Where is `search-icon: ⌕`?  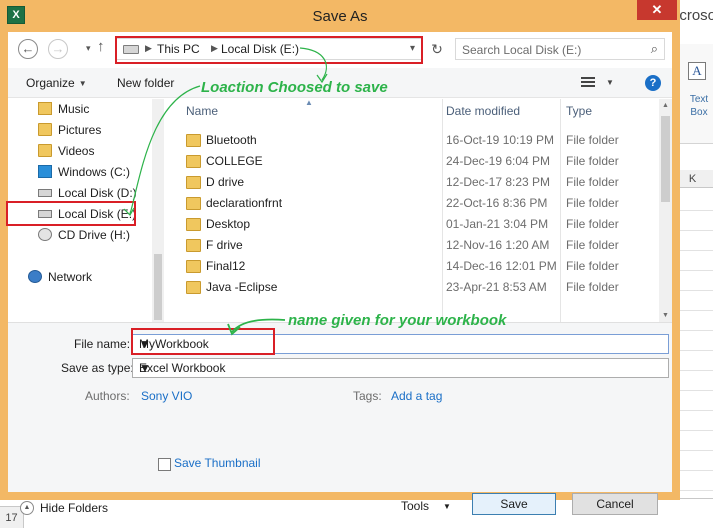 search-icon: ⌕ is located at coordinates (654, 49).